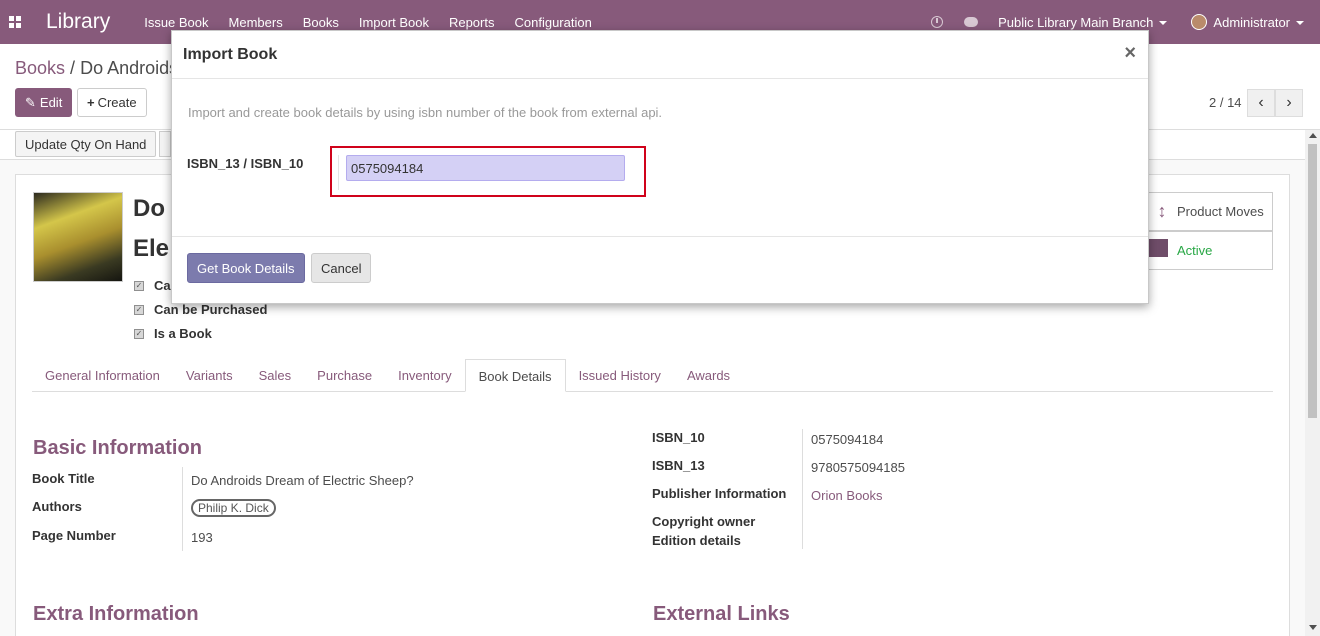 This screenshot has height=636, width=1320. I want to click on dialog-header: Import Book, so click(660, 55).